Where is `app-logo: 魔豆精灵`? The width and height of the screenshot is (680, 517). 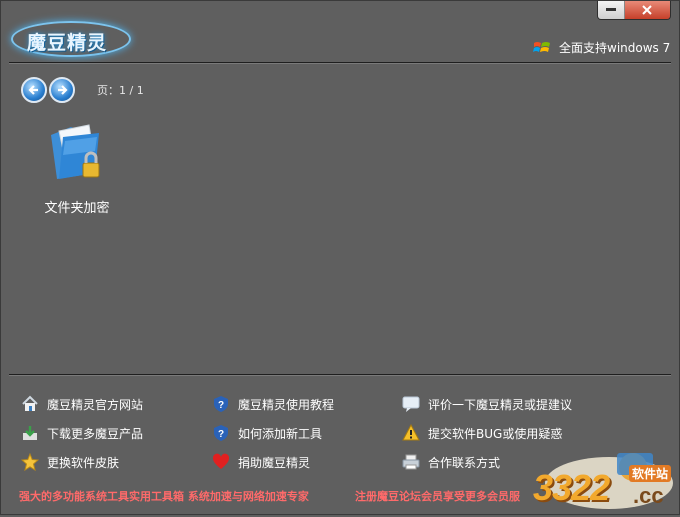 app-logo: 魔豆精灵 is located at coordinates (71, 36).